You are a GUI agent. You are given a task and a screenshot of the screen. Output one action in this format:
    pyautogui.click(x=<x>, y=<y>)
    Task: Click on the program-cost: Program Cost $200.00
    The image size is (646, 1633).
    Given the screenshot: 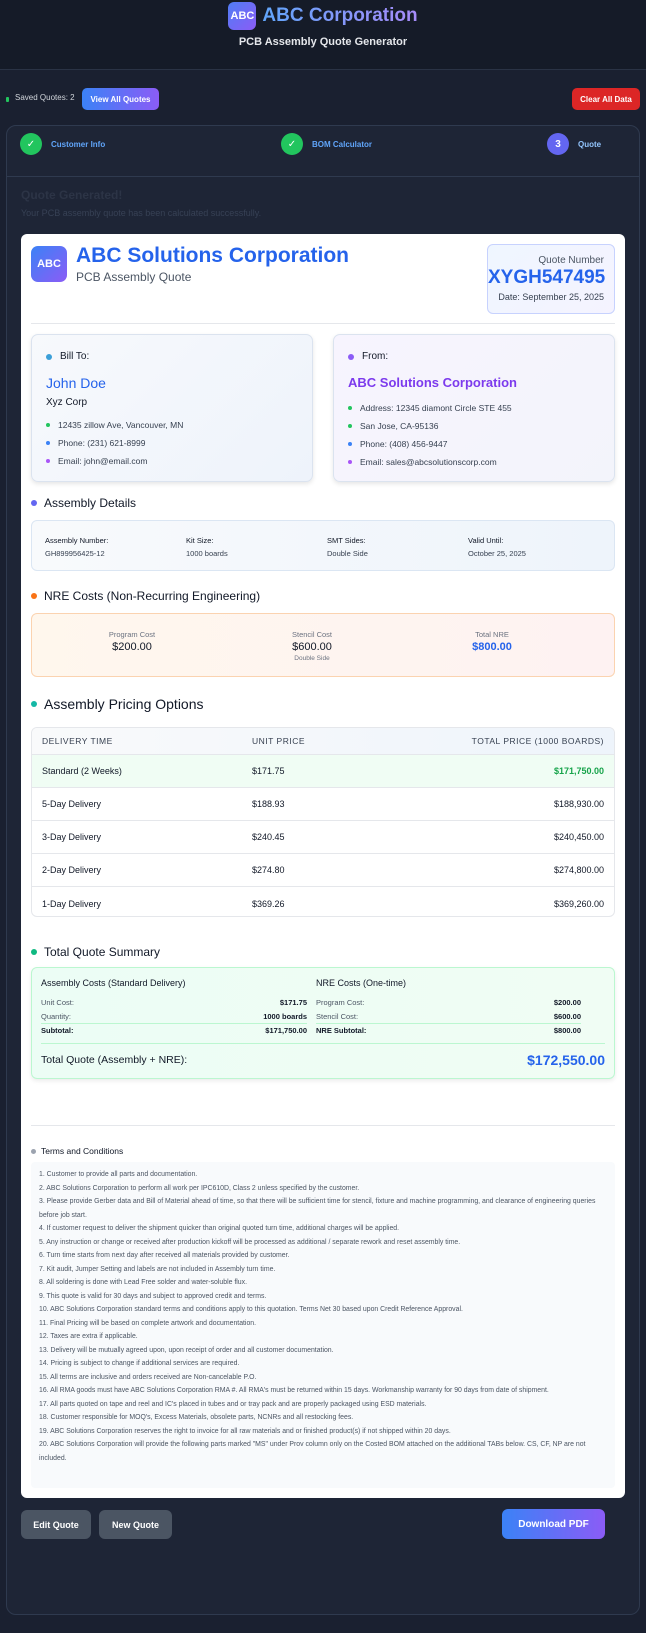 What is the action you would take?
    pyautogui.click(x=132, y=641)
    